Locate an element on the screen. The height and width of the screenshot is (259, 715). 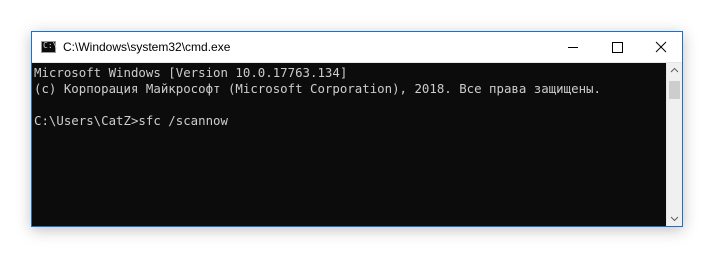
maximize-button is located at coordinates (617, 47).